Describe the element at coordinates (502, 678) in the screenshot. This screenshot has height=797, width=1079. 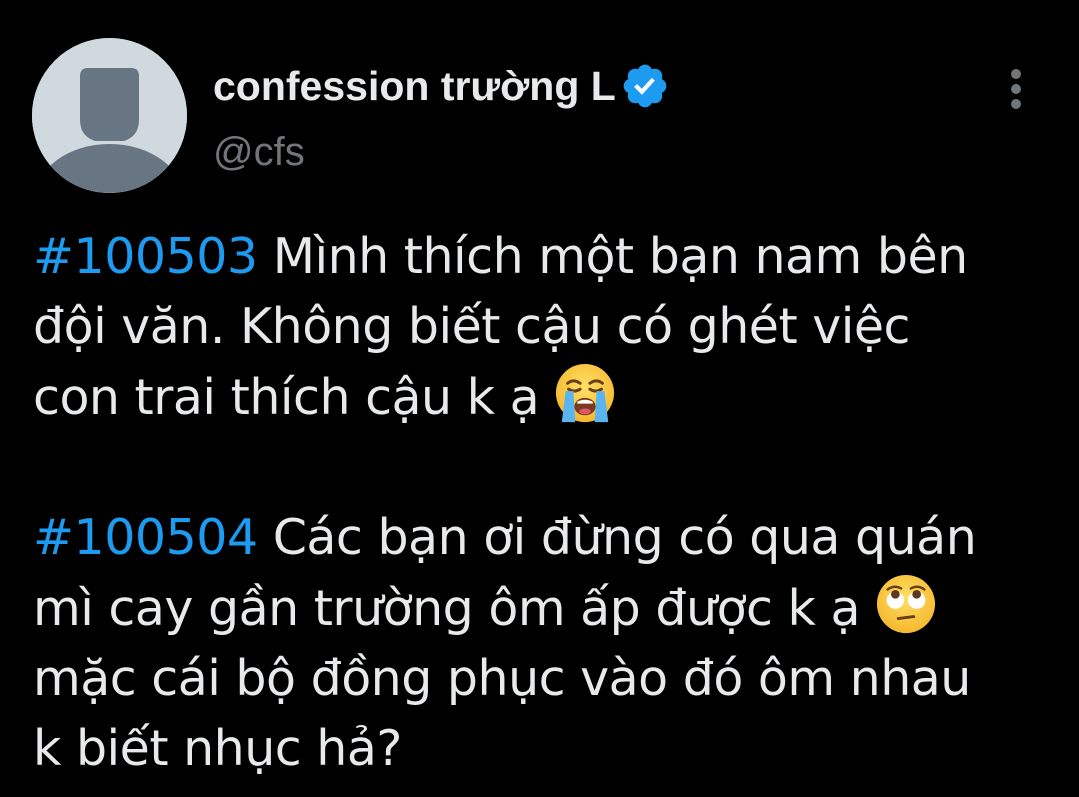
I see `tweet-line: mặc cái bộ đồng phục vào đó ôm nhau` at that location.